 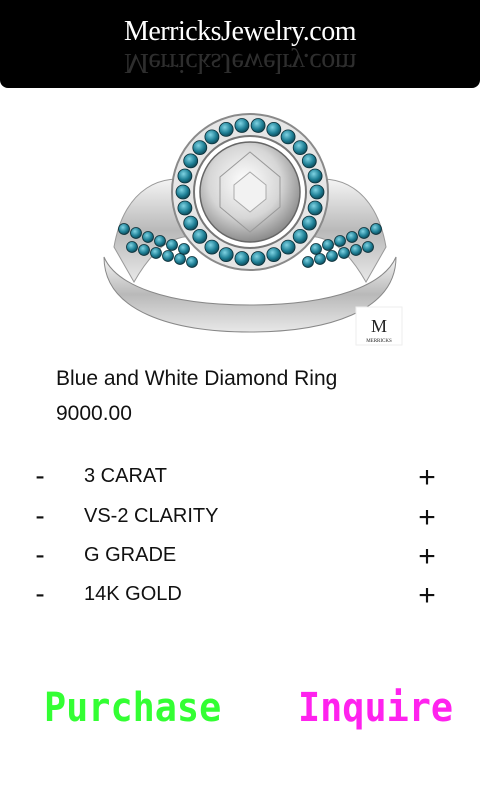 What do you see at coordinates (427, 557) in the screenshot?
I see `increase-grade-button: +` at bounding box center [427, 557].